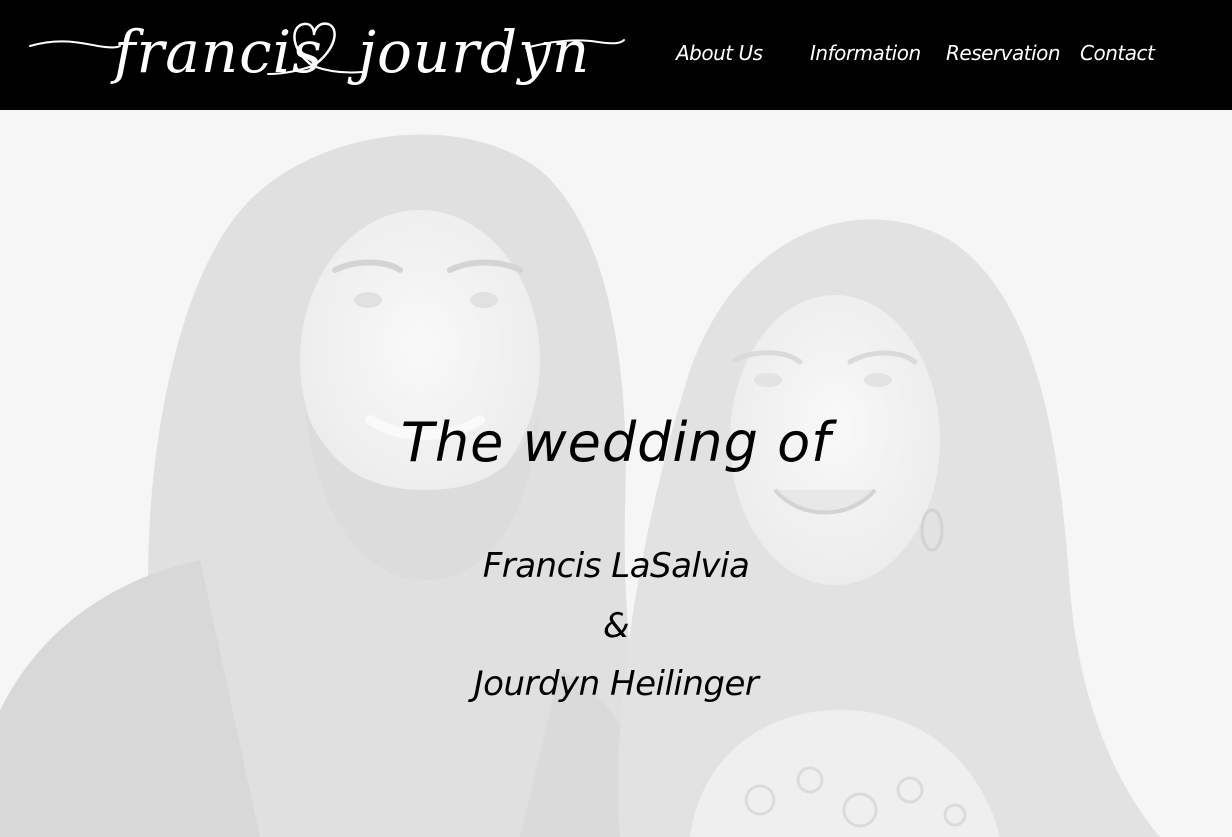  I want to click on ampersand: &, so click(616, 626).